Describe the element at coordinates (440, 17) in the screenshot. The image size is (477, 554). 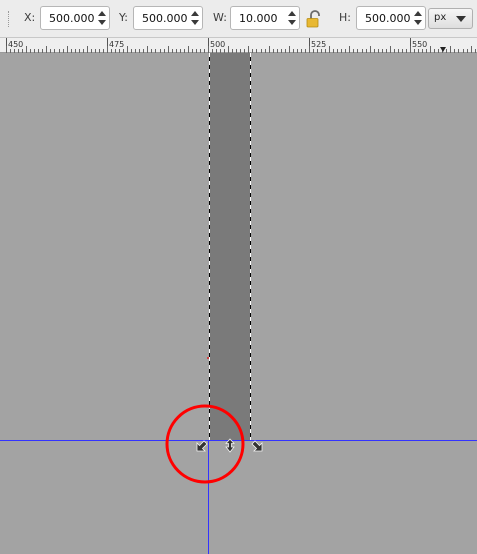
I see `unit-value: px` at that location.